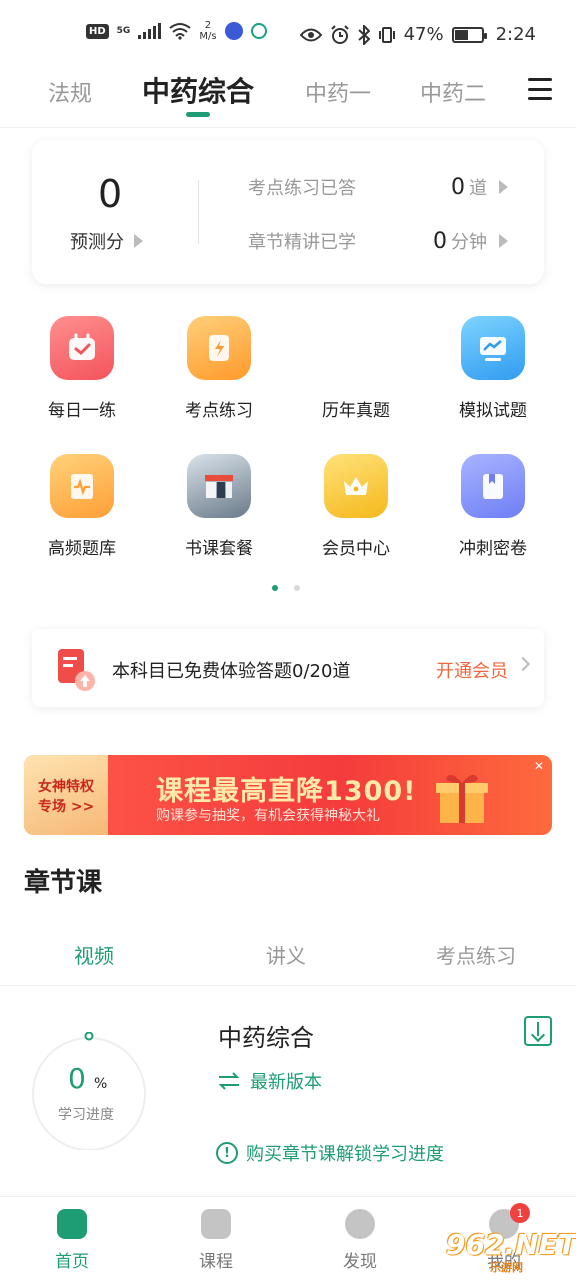 The image size is (576, 1280). I want to click on divider, so click(198, 212).